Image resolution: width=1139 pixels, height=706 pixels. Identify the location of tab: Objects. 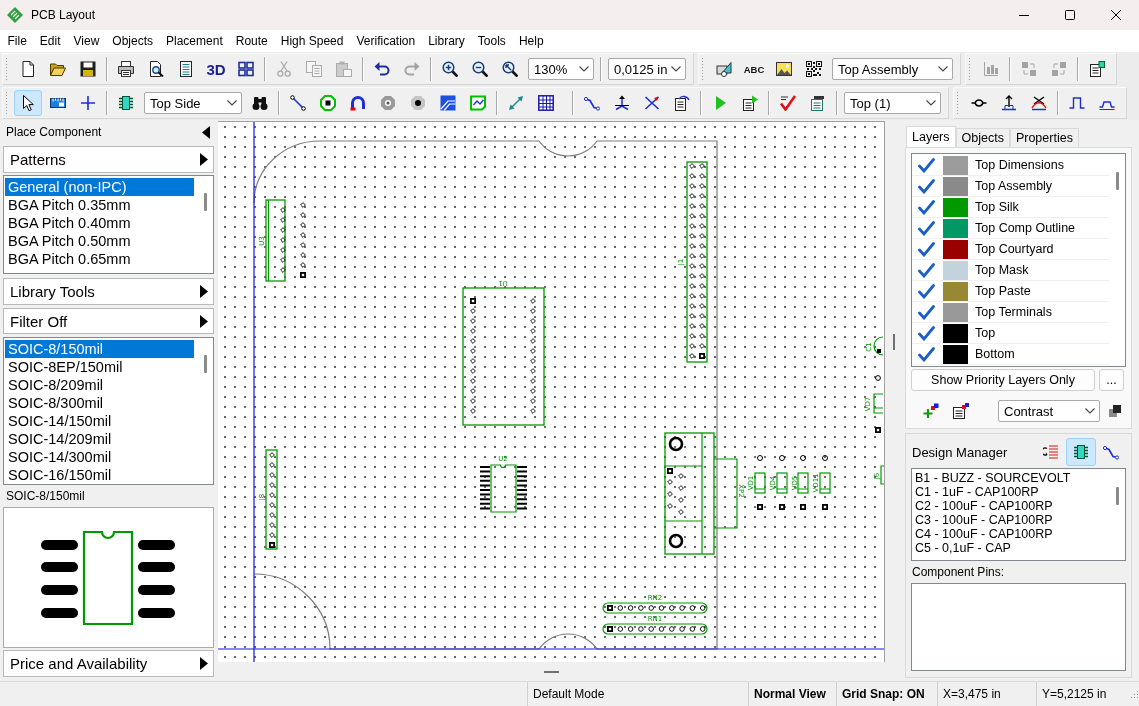
(982, 137).